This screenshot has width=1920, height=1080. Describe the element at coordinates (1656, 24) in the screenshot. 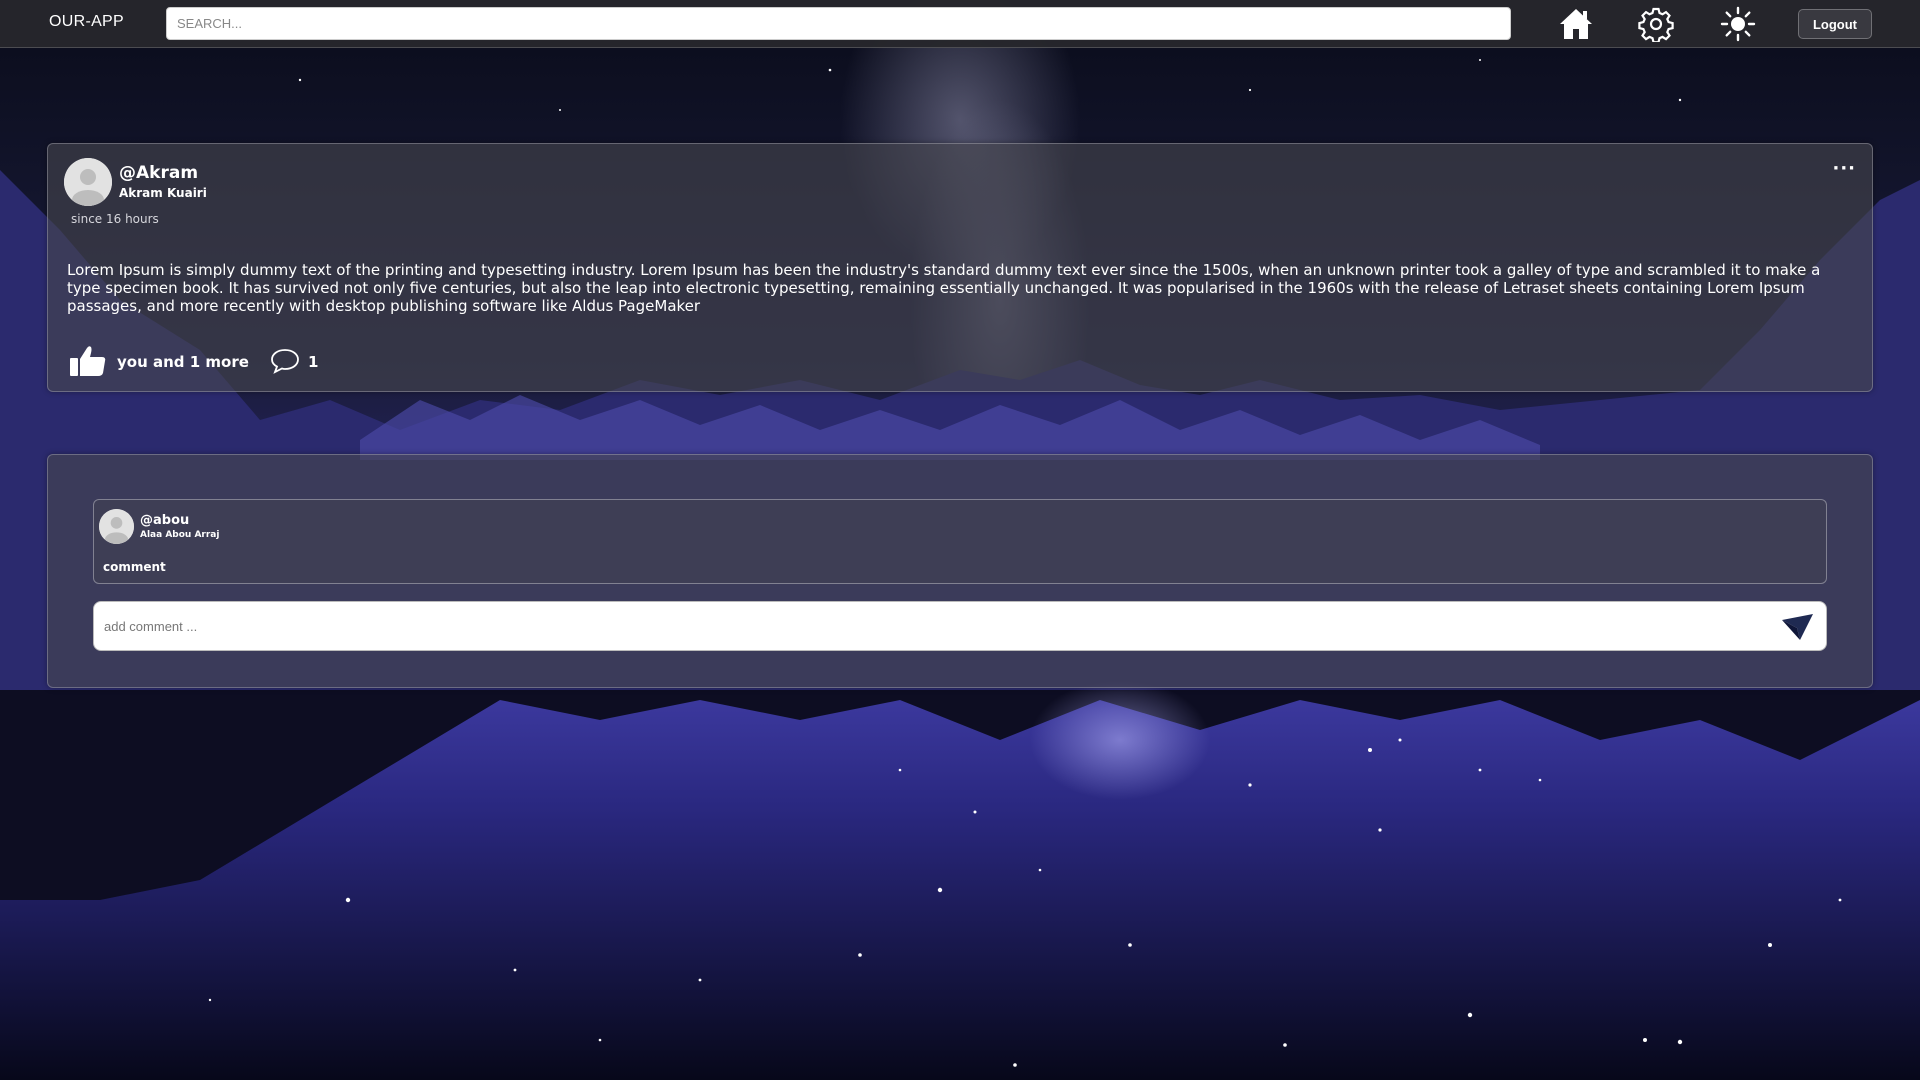

I see `settings-gear-icon` at that location.